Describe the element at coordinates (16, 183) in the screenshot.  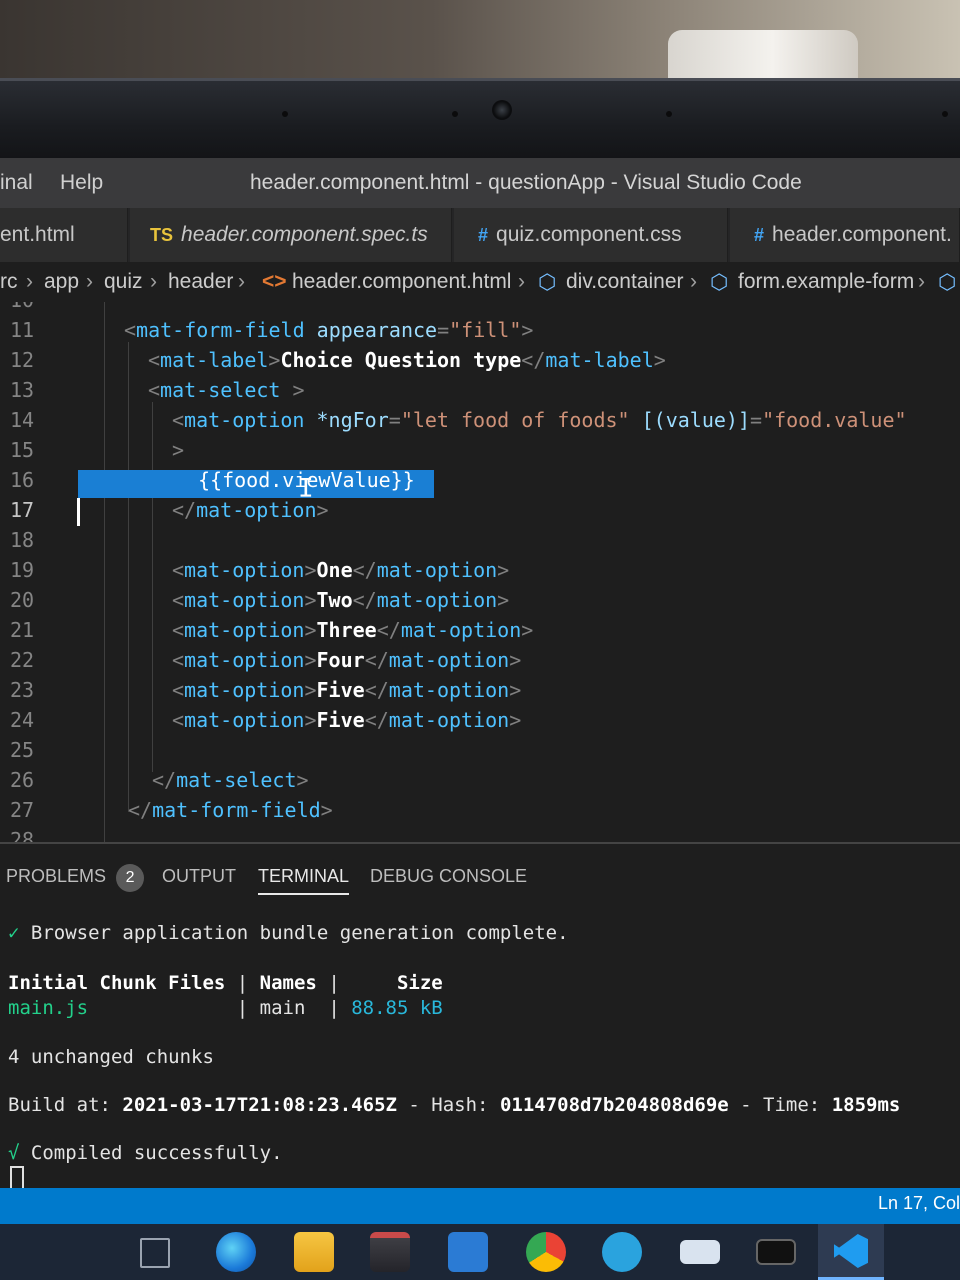
I see `menu-terminal: inal` at that location.